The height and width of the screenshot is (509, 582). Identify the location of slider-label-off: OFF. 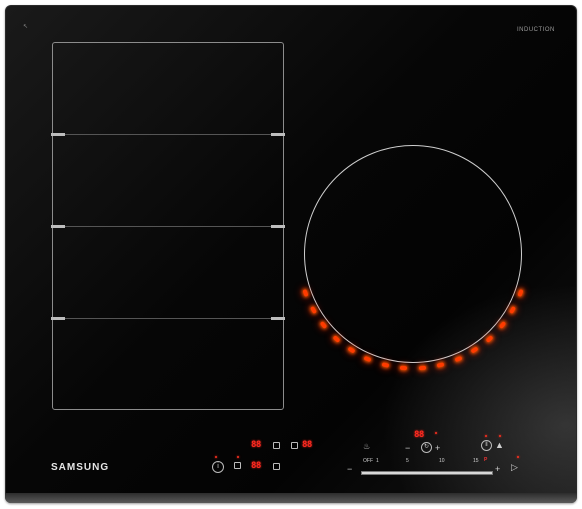
(368, 461).